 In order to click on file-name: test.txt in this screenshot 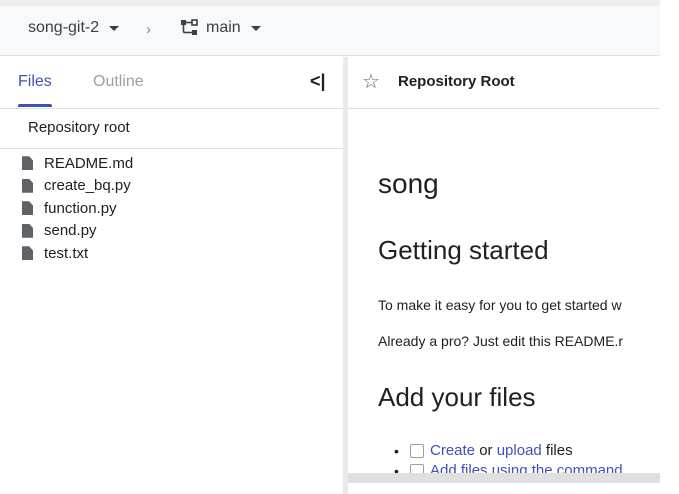, I will do `click(66, 253)`.